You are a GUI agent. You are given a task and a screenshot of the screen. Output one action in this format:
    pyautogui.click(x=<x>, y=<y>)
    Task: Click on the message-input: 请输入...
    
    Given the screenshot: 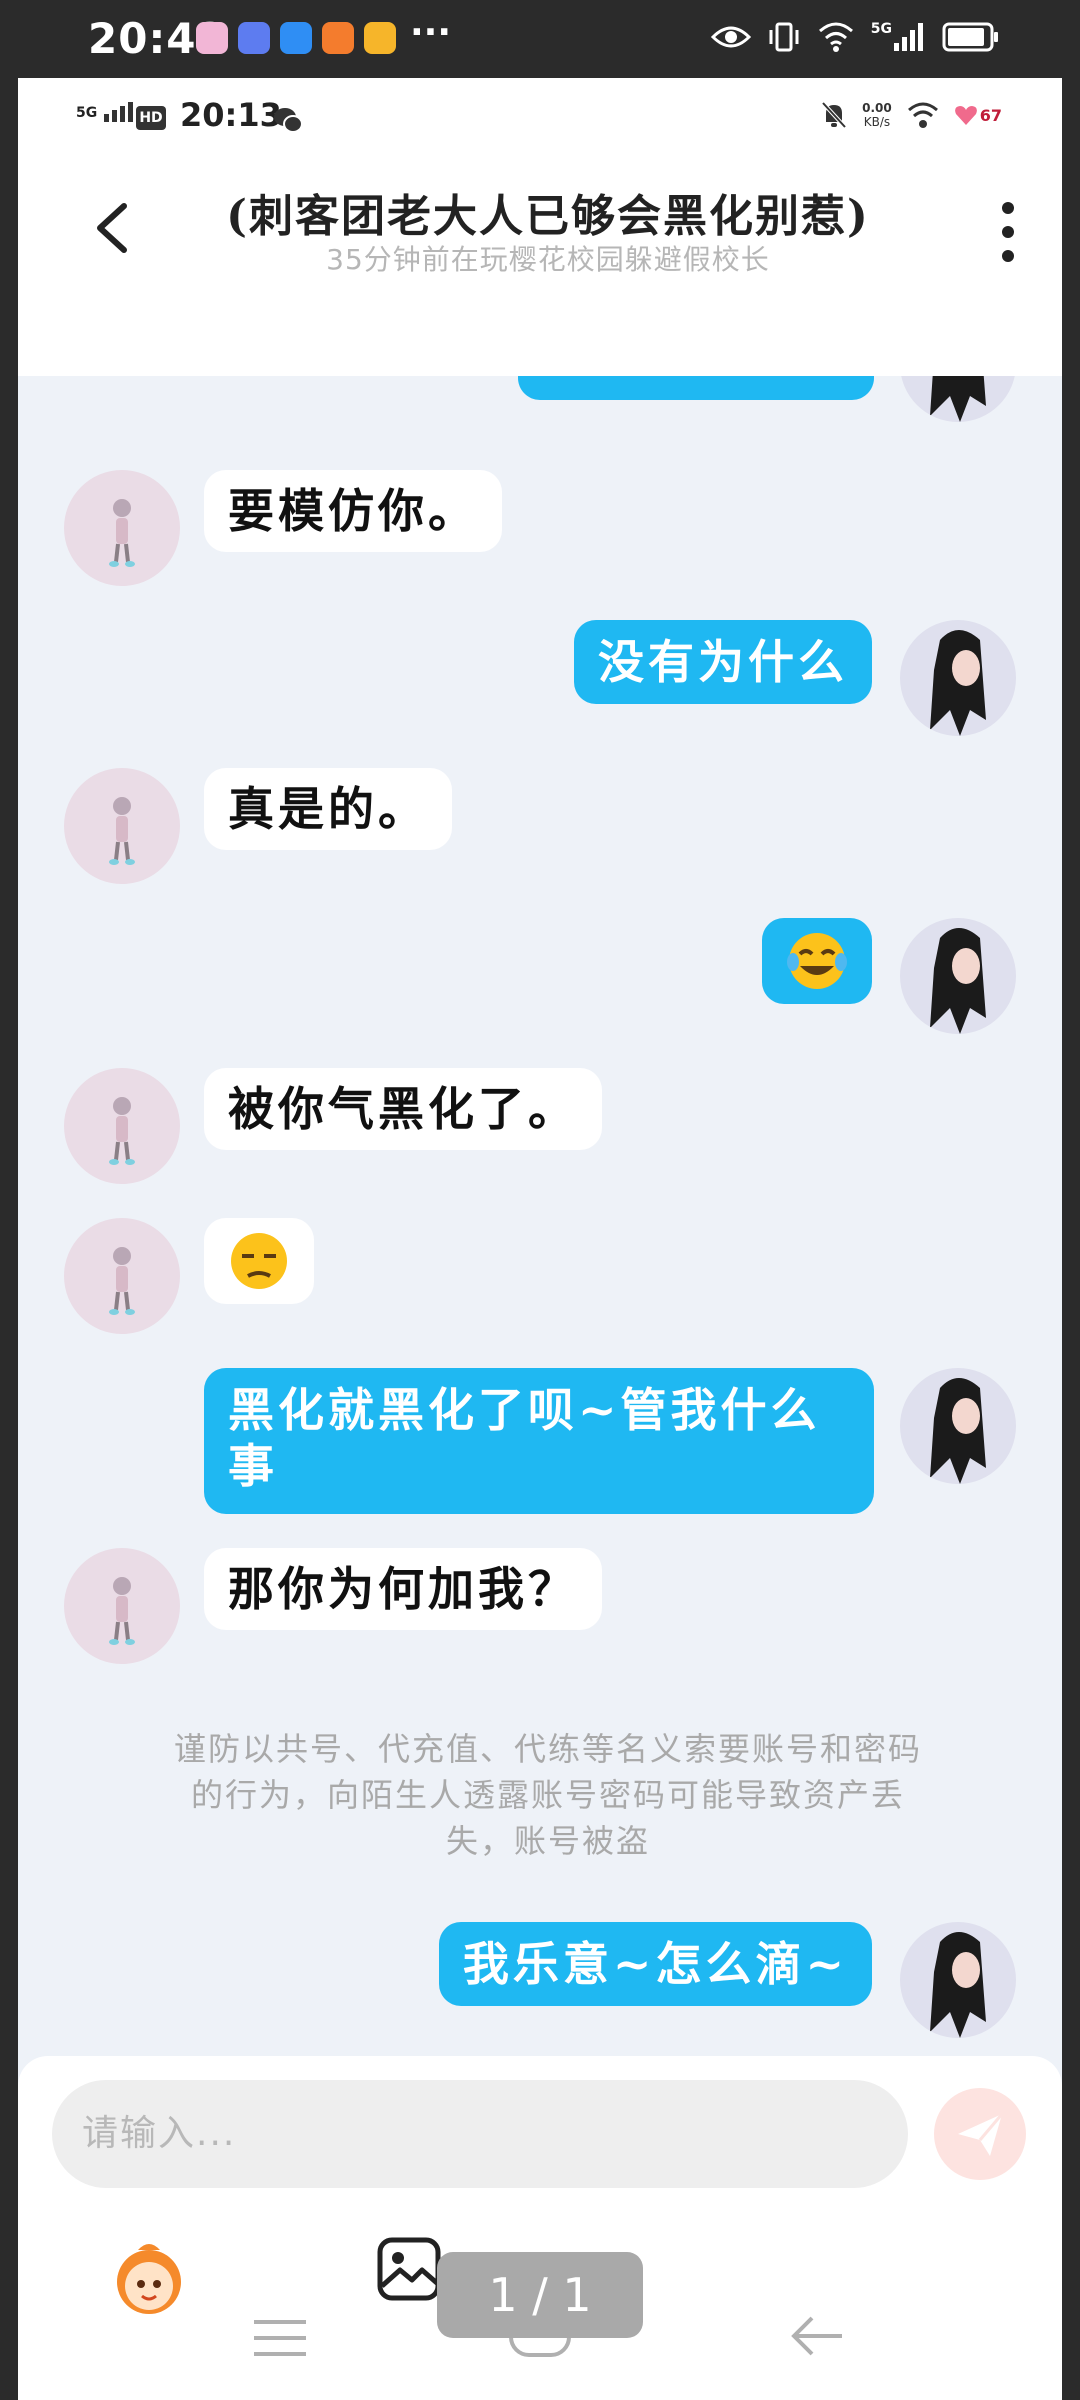 What is the action you would take?
    pyautogui.click(x=480, y=2134)
    